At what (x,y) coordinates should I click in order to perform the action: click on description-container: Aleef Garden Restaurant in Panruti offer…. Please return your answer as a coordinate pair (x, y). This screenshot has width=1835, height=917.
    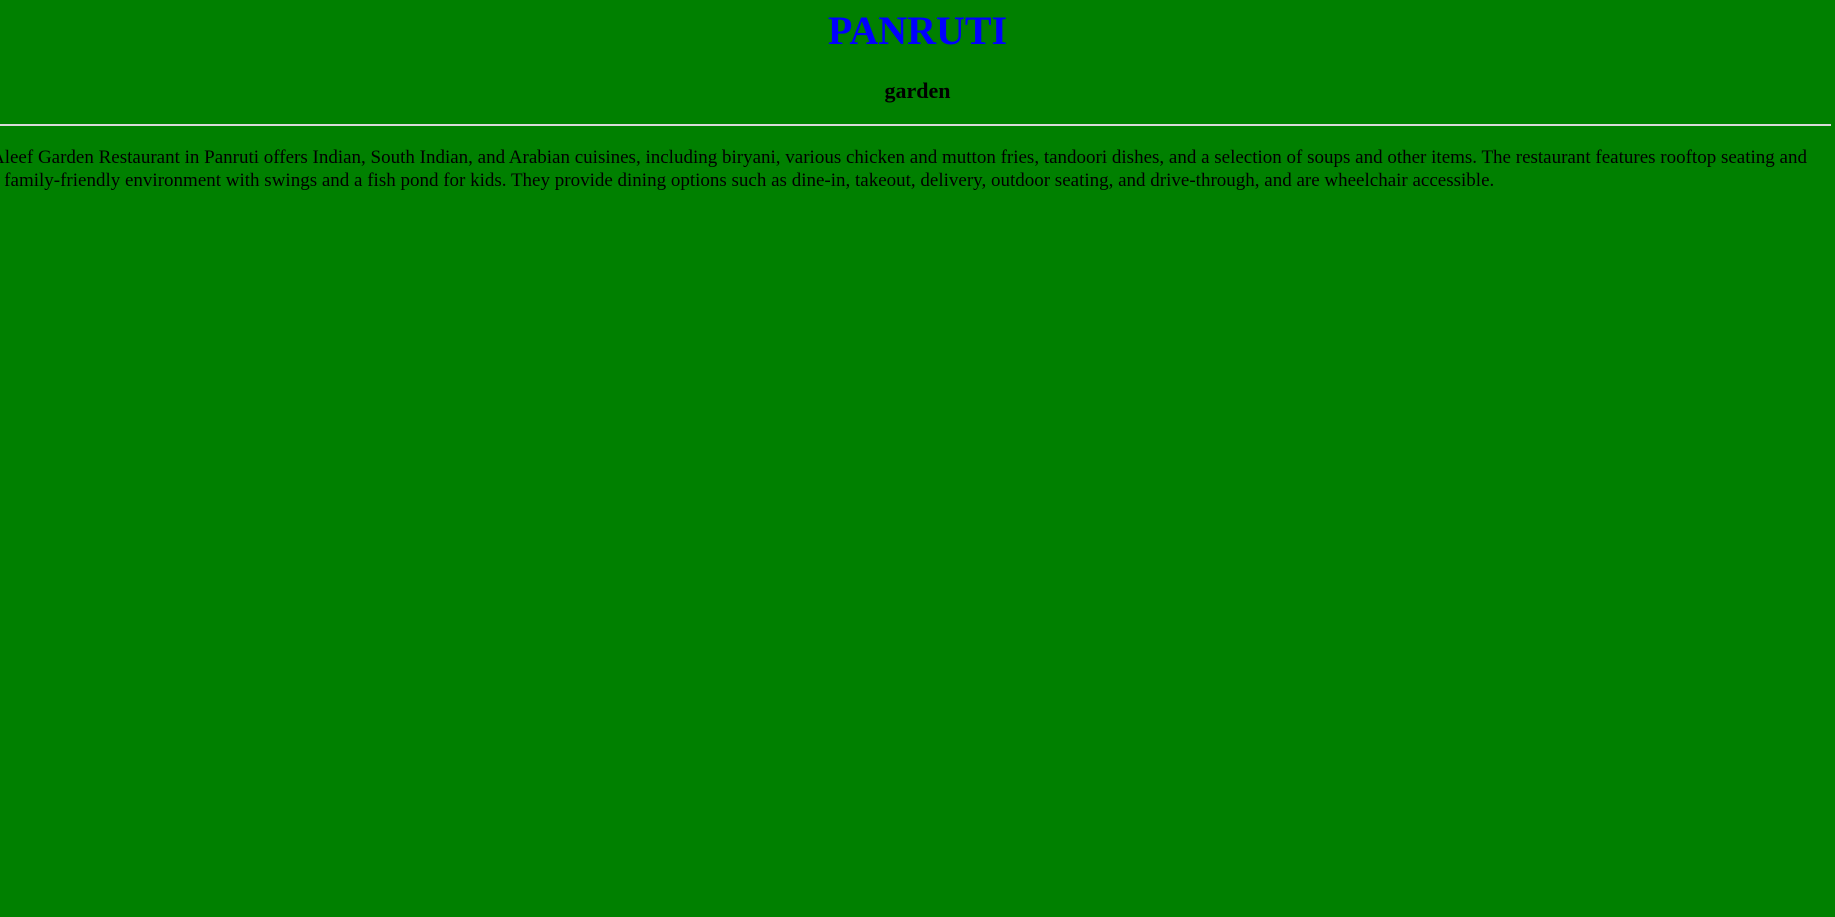
    Looking at the image, I should click on (917, 169).